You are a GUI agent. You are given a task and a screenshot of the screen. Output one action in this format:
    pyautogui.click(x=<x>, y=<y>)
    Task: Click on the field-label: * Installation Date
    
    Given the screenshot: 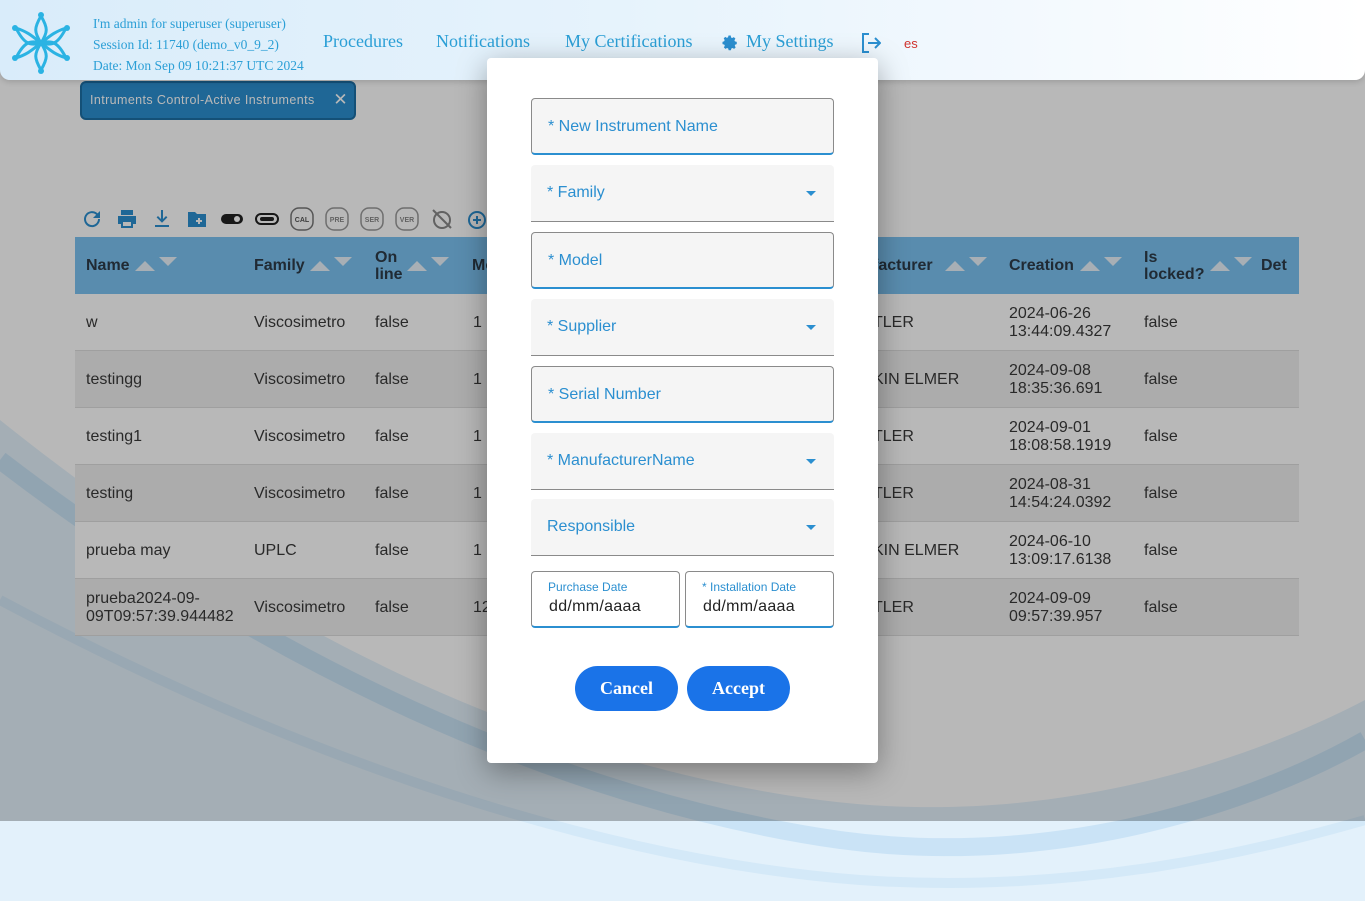 What is the action you would take?
    pyautogui.click(x=749, y=587)
    